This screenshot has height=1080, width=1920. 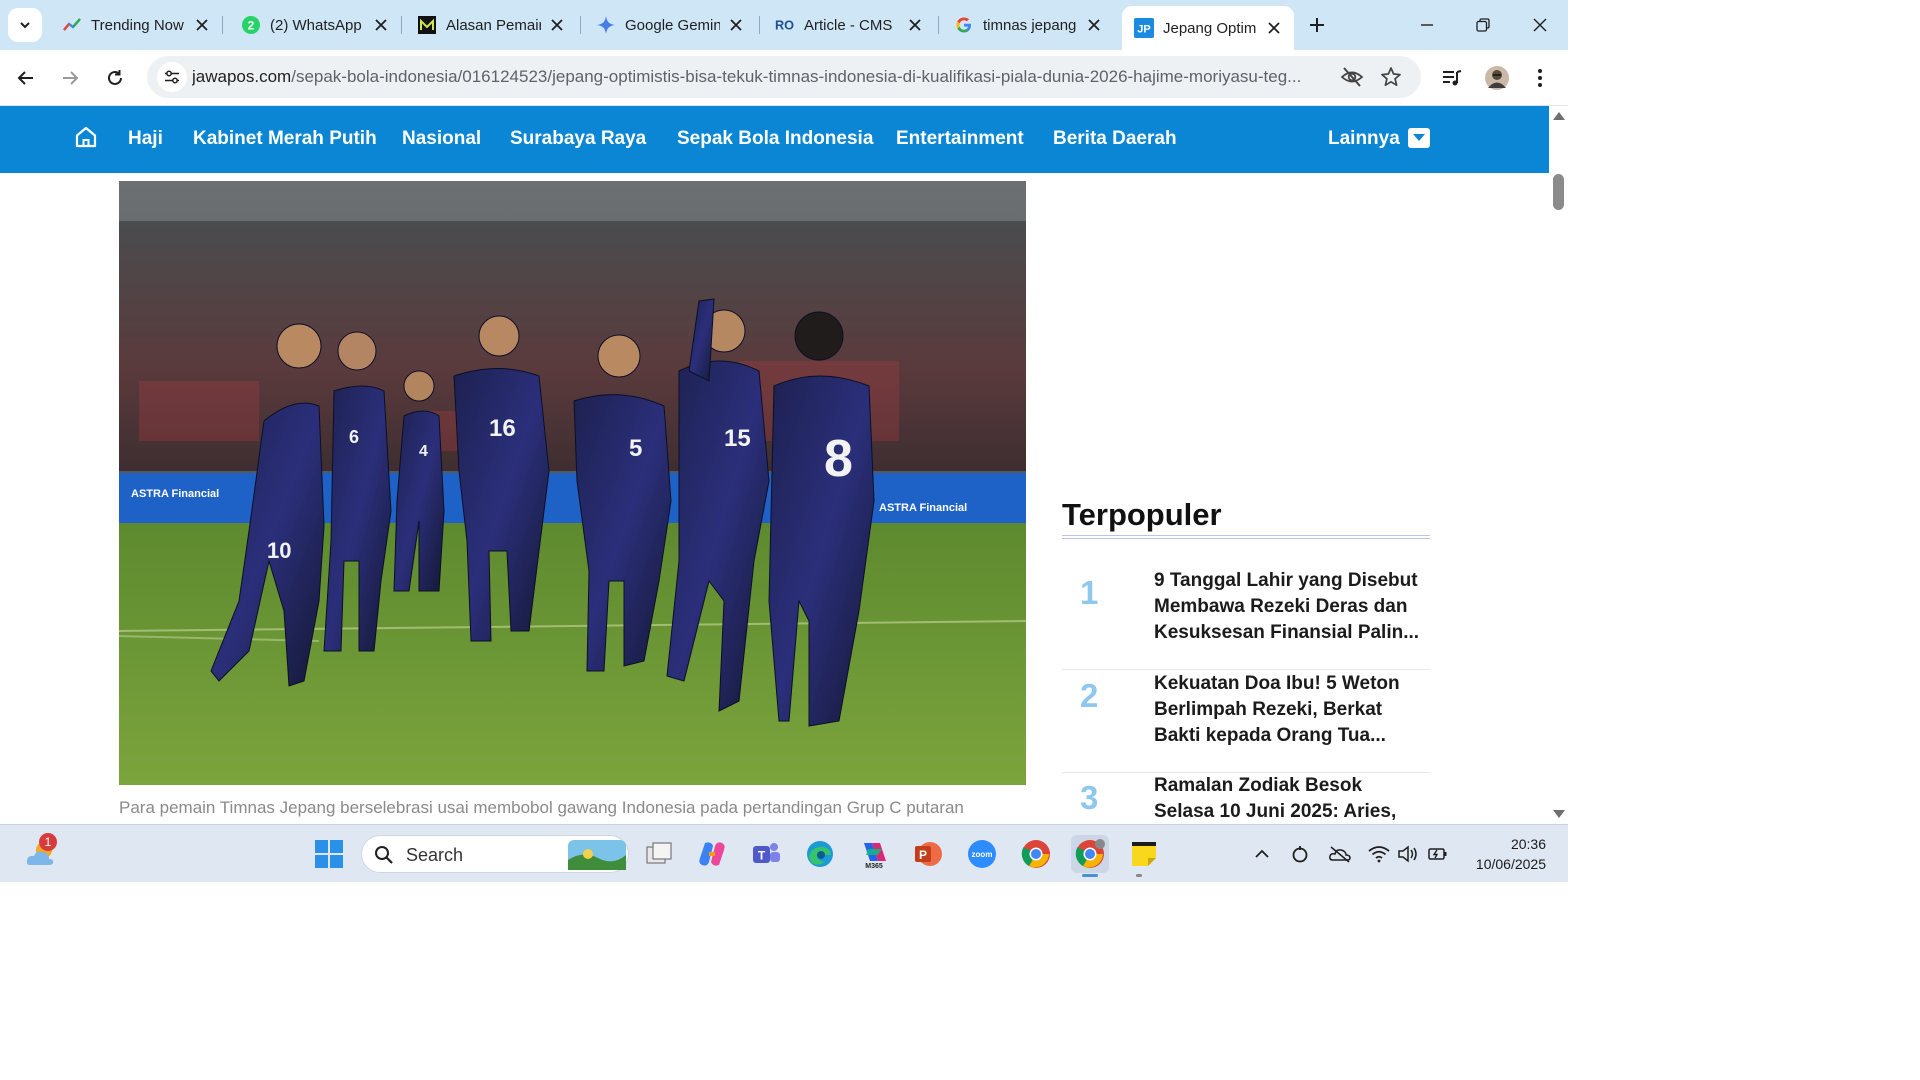 I want to click on chrome-icon, so click(x=1035, y=854).